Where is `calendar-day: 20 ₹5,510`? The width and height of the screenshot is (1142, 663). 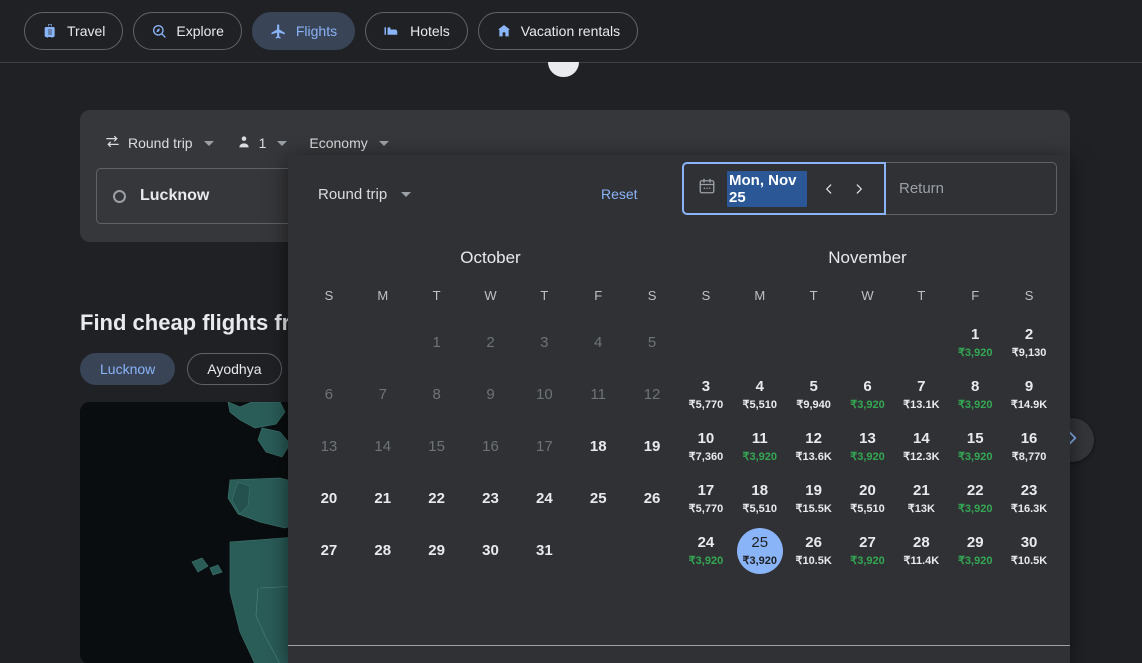 calendar-day: 20 ₹5,510 is located at coordinates (868, 499).